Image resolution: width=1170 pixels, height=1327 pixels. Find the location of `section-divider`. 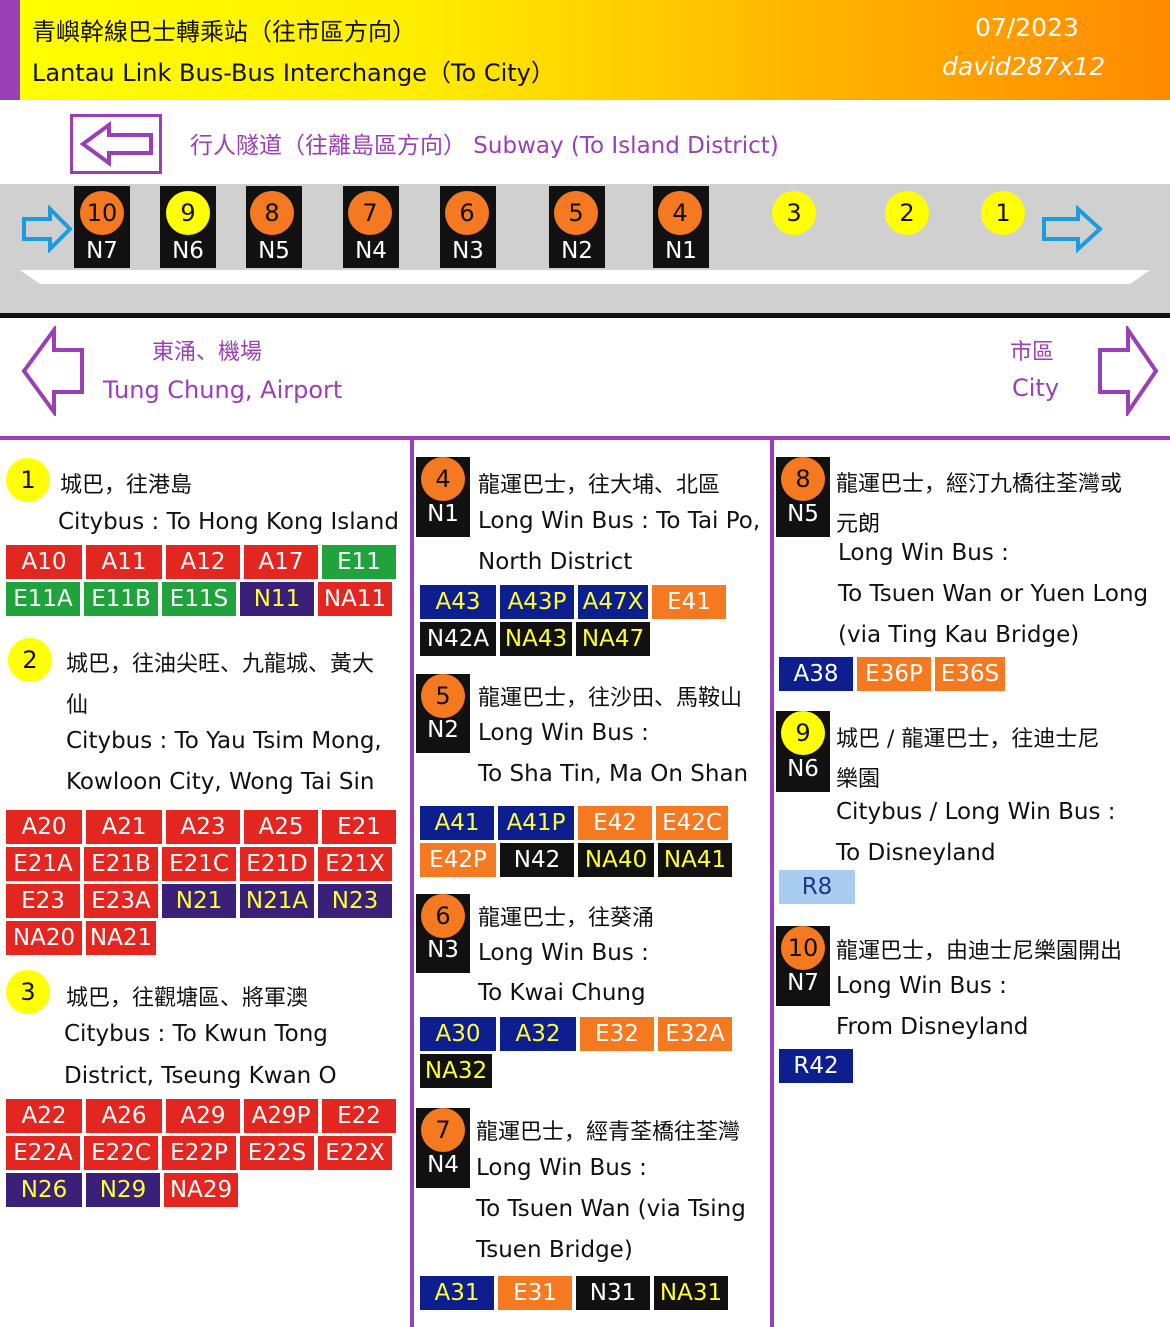

section-divider is located at coordinates (585, 438).